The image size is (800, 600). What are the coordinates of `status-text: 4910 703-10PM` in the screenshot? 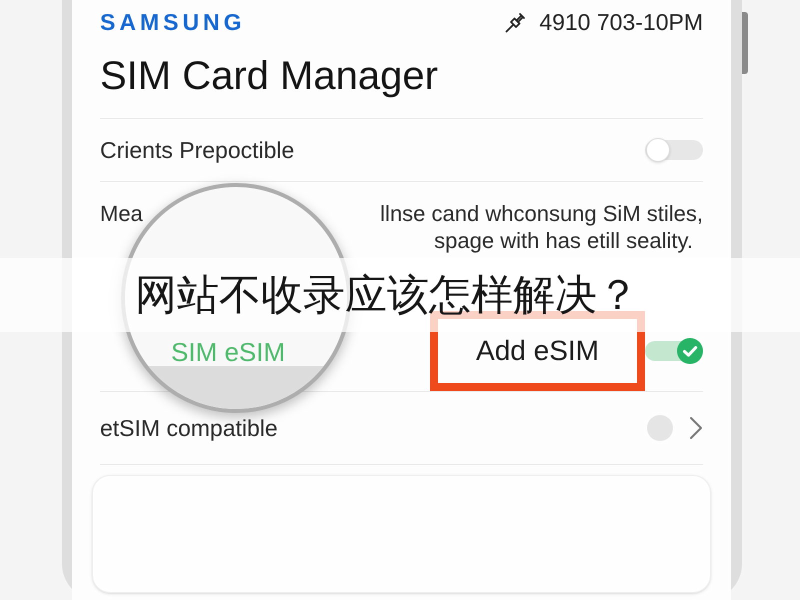 It's located at (621, 22).